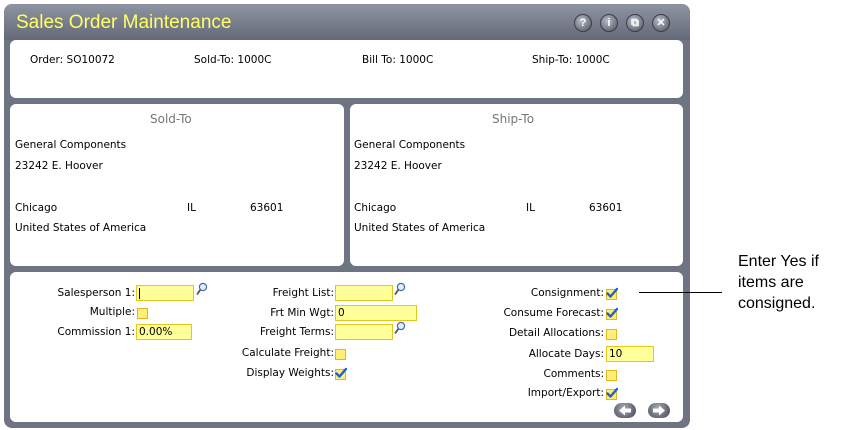  What do you see at coordinates (171, 119) in the screenshot?
I see `sold-to-heading: Sold-To` at bounding box center [171, 119].